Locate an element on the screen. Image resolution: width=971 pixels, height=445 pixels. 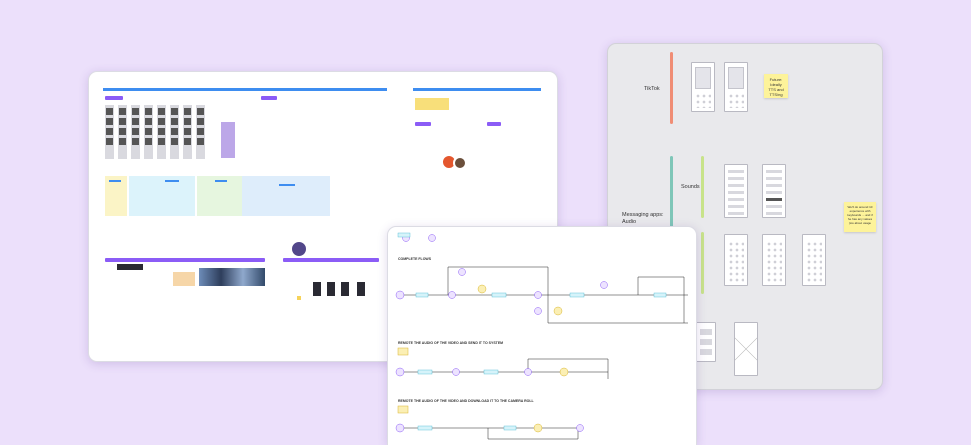
green-zone is located at coordinates (219, 196).